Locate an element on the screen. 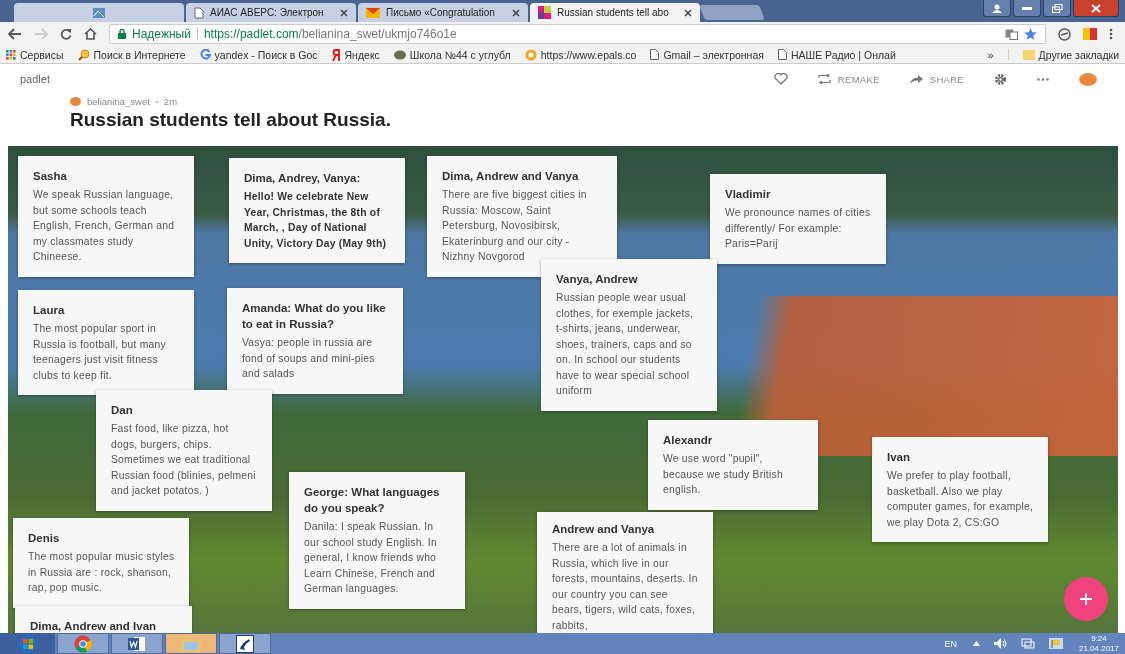  padlet-favicon-icon is located at coordinates (544, 12).